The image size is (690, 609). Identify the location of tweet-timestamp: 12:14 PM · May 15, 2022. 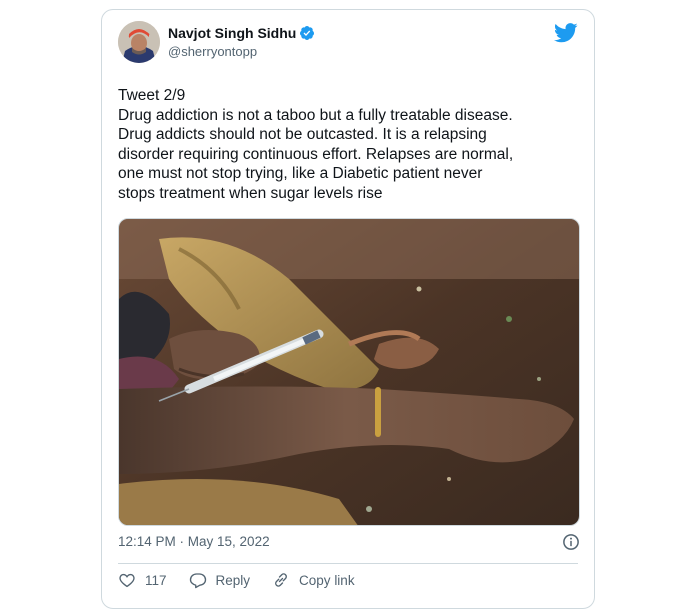
(194, 541).